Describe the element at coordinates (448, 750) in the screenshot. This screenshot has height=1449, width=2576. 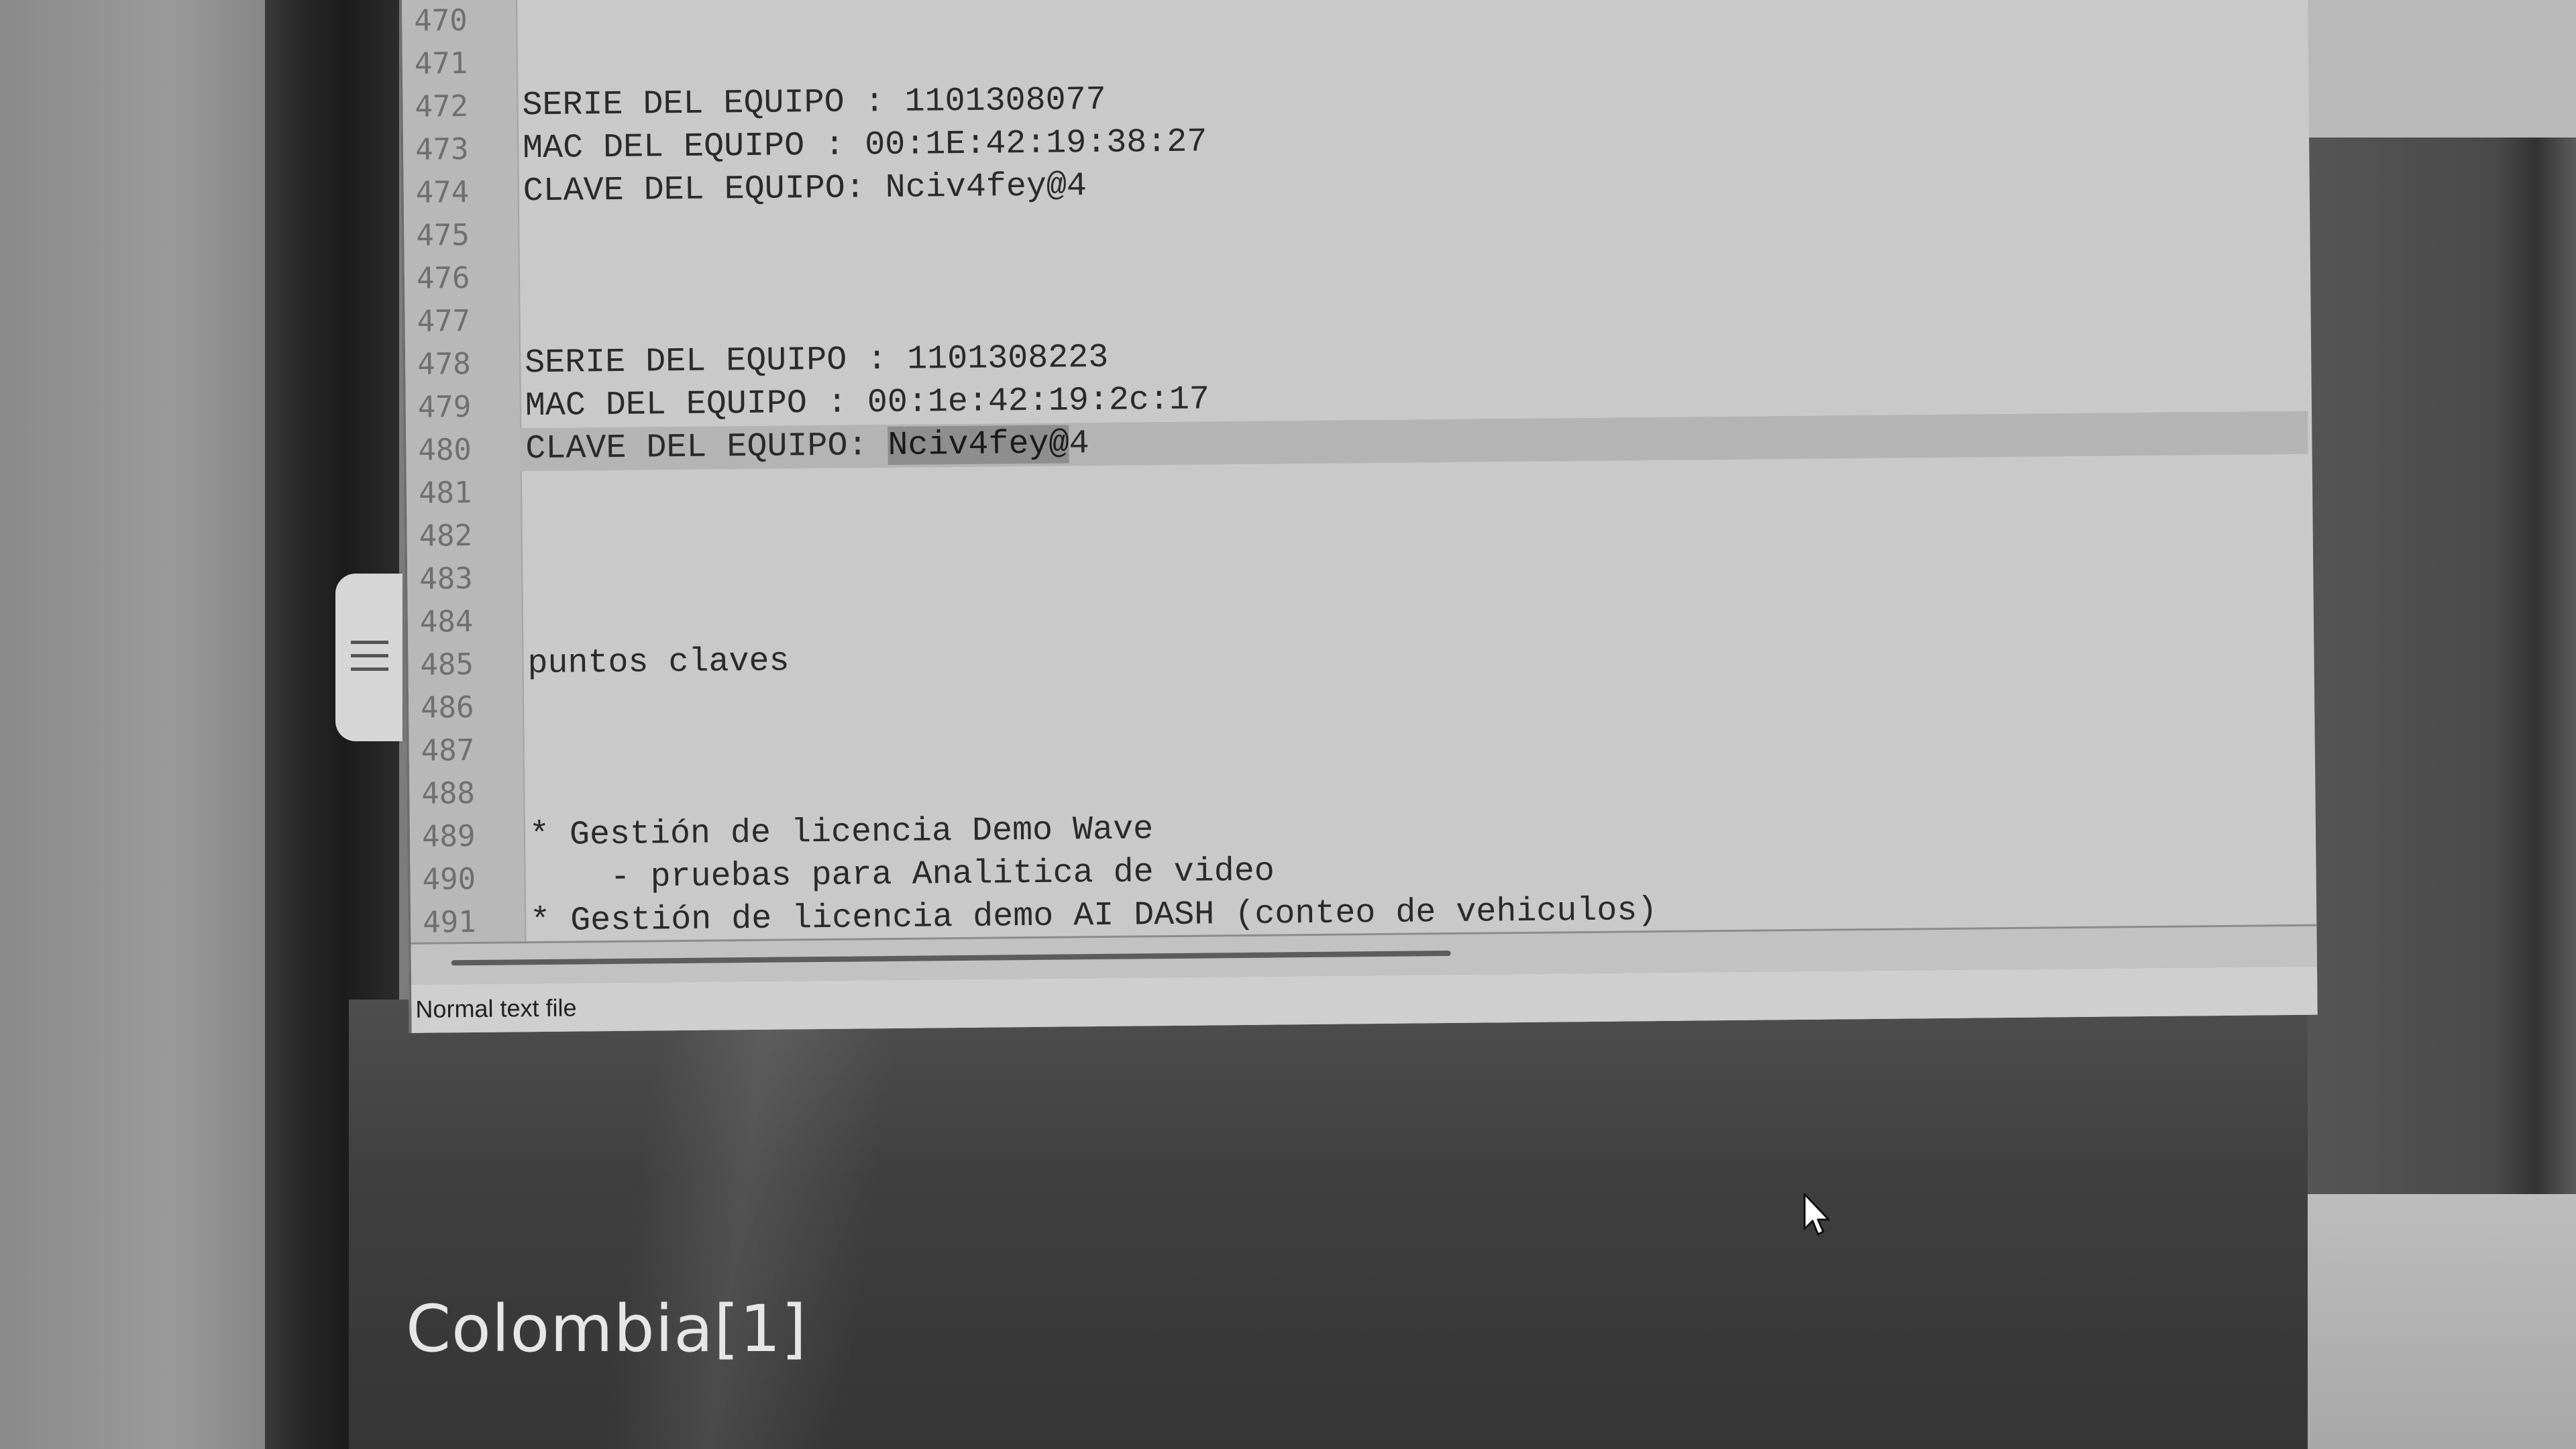
I see `line-number: 487` at that location.